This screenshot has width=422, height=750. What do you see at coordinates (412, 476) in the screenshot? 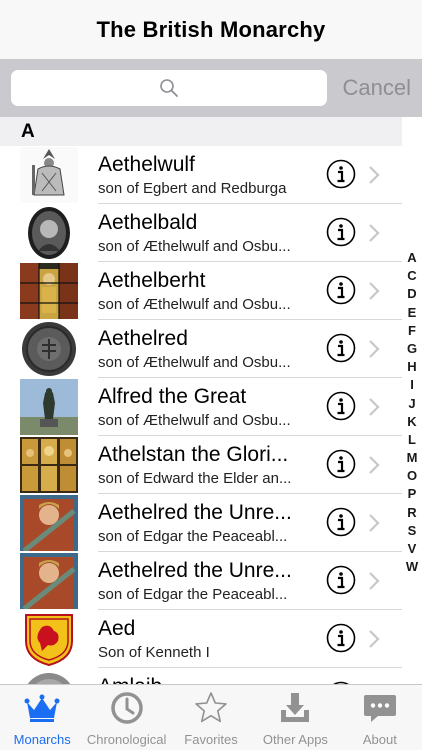
I see `index-letter: O` at bounding box center [412, 476].